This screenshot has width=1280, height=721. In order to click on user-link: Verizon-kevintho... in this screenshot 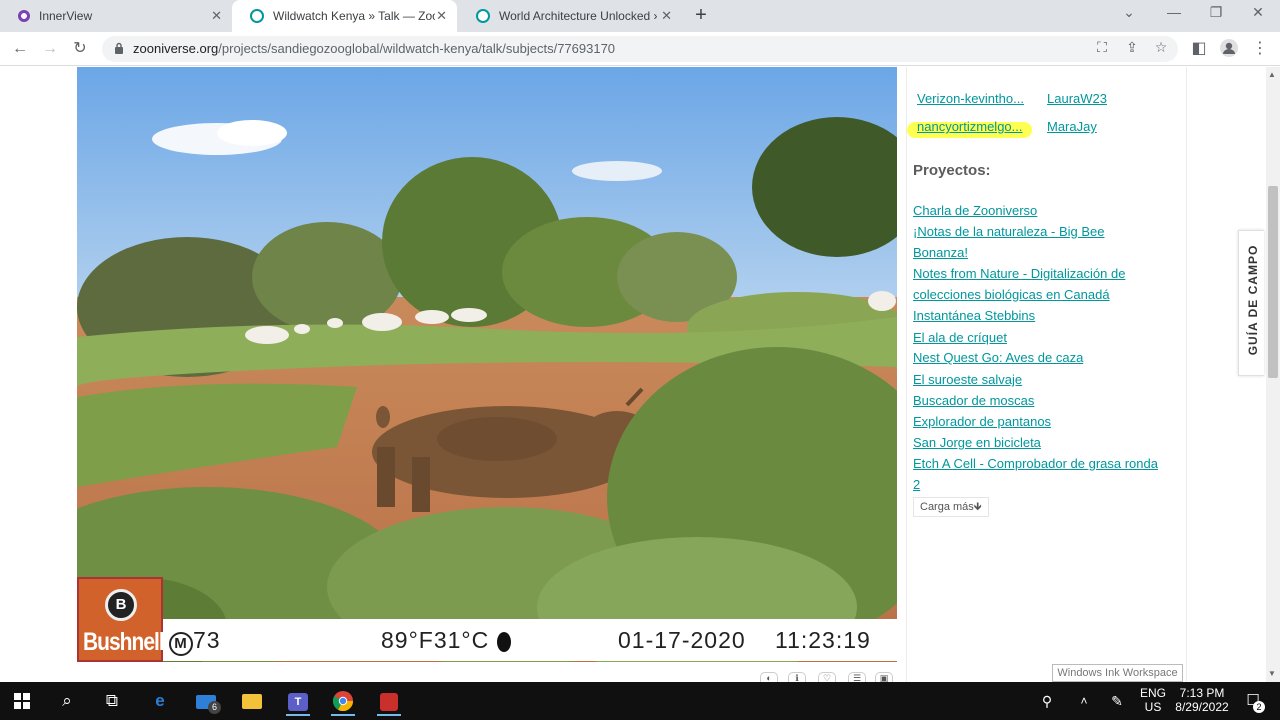, I will do `click(976, 98)`.